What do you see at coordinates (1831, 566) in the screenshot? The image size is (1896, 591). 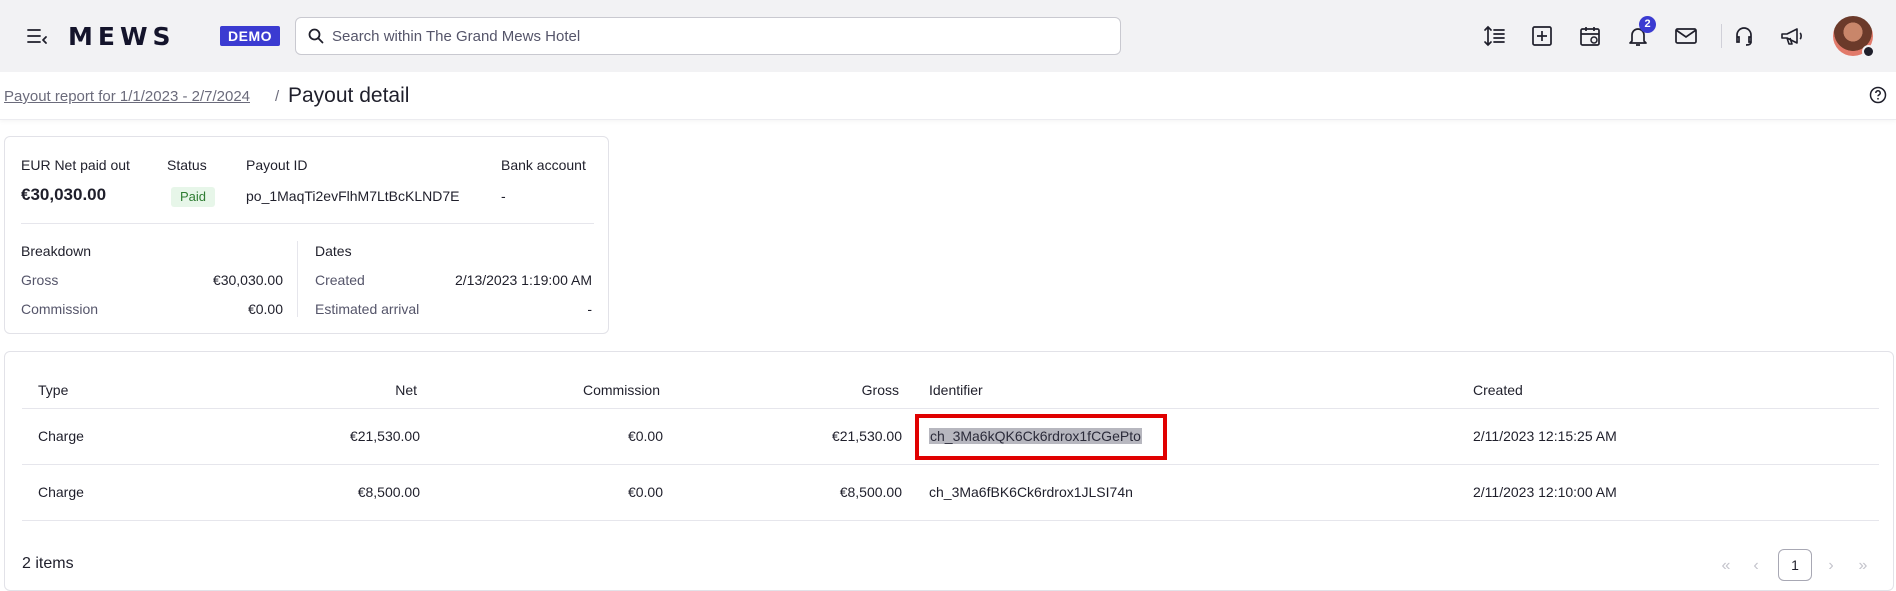 I see `next-page-button: ›` at bounding box center [1831, 566].